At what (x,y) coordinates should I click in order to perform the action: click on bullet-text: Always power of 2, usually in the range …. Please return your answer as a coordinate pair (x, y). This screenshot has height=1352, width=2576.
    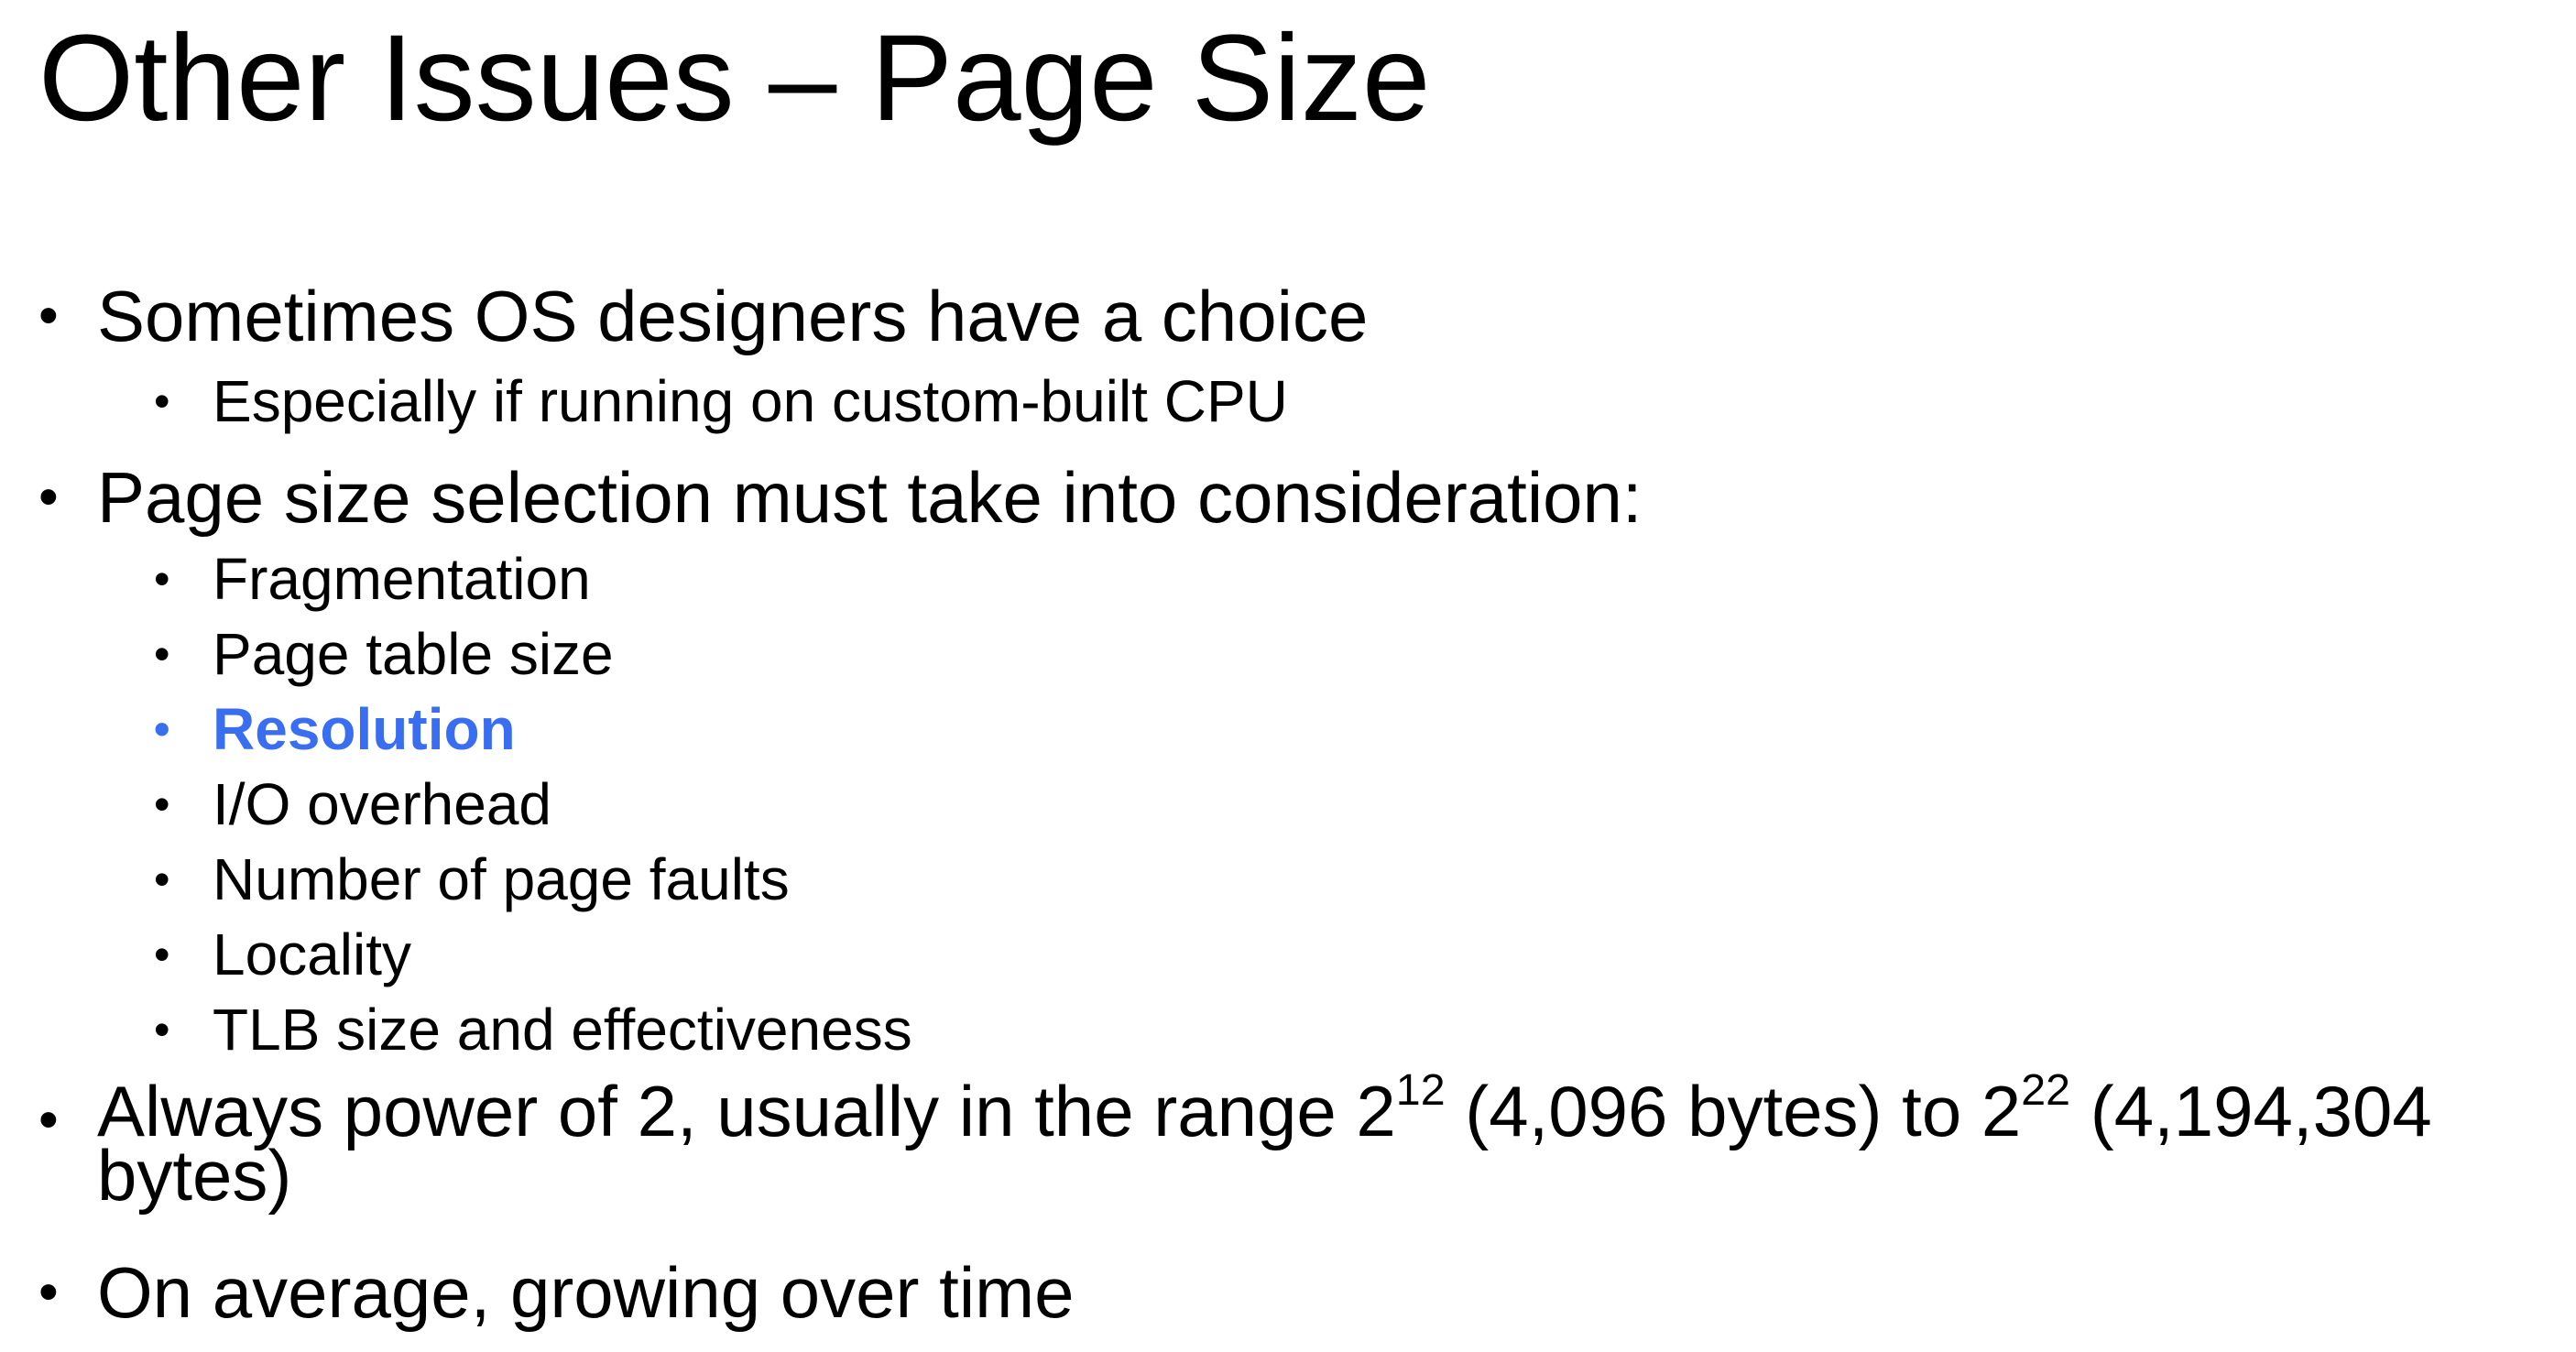
    Looking at the image, I should click on (1265, 1142).